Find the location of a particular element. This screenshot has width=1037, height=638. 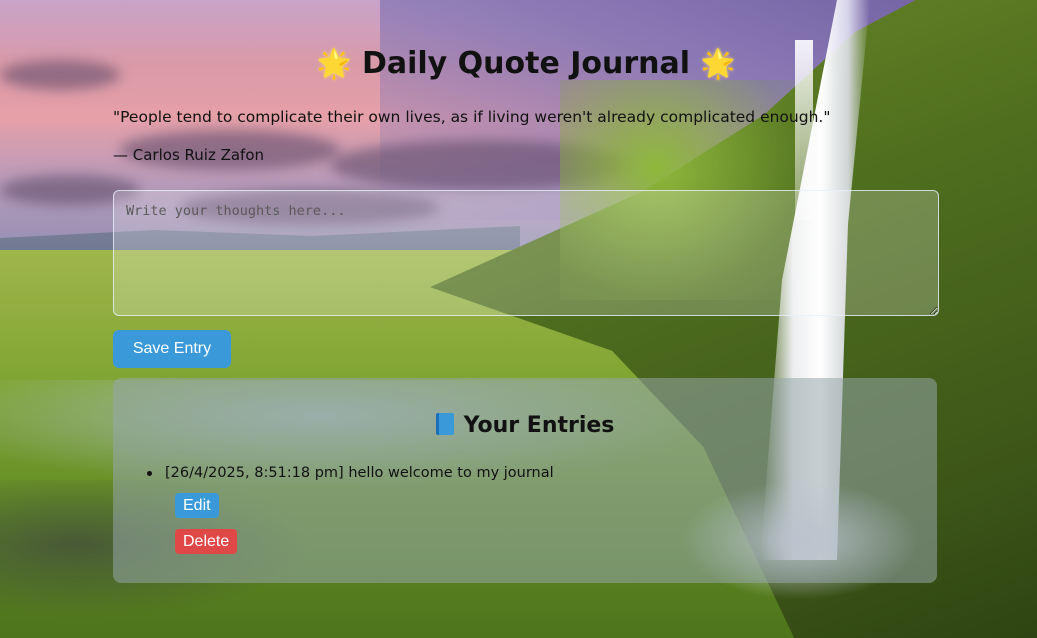

page-title-text: Daily Quote Journal is located at coordinates (526, 63).